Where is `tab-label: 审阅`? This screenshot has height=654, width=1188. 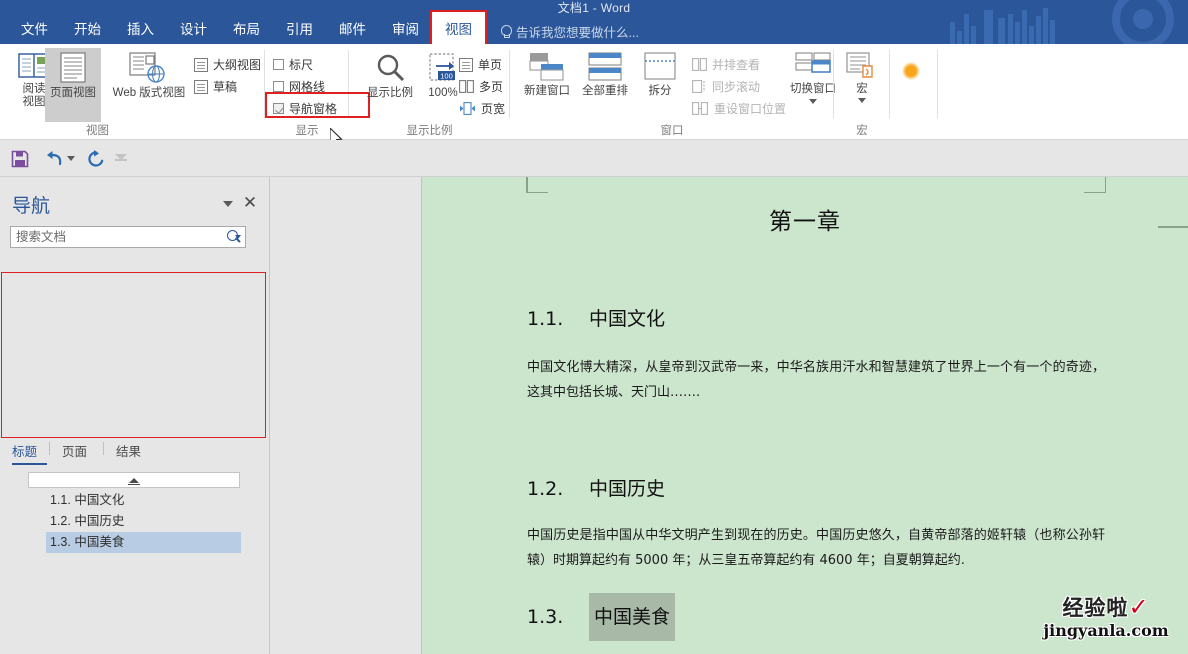
tab-label: 审阅 is located at coordinates (405, 29).